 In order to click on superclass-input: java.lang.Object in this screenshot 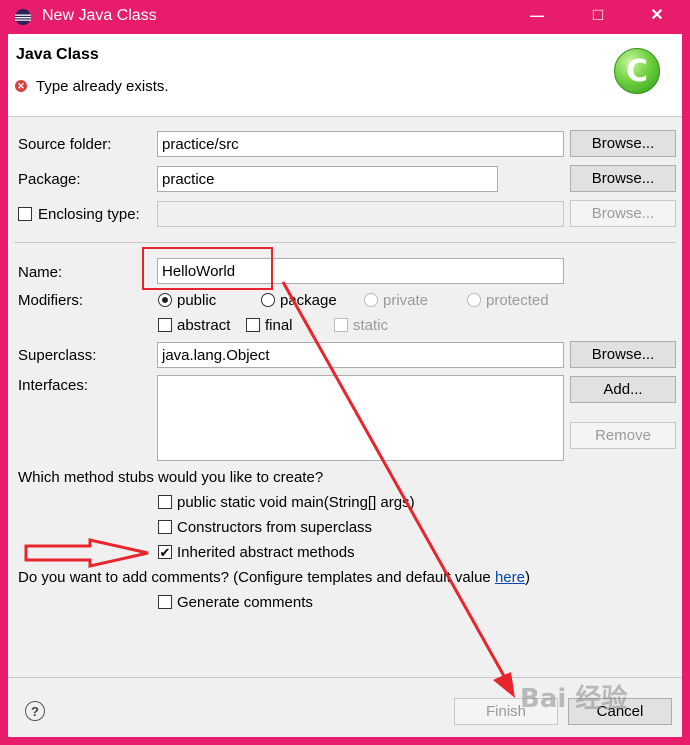, I will do `click(360, 355)`.